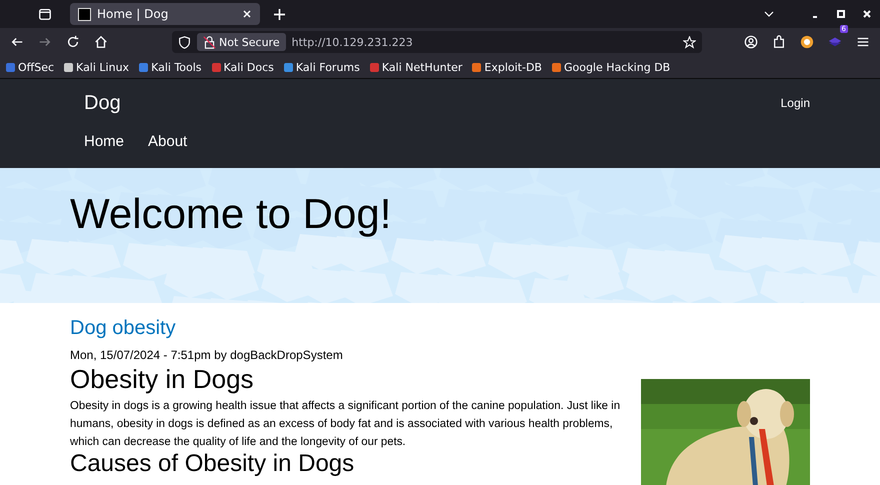 The width and height of the screenshot is (880, 485). Describe the element at coordinates (279, 14) in the screenshot. I see `new-tab-icon` at that location.